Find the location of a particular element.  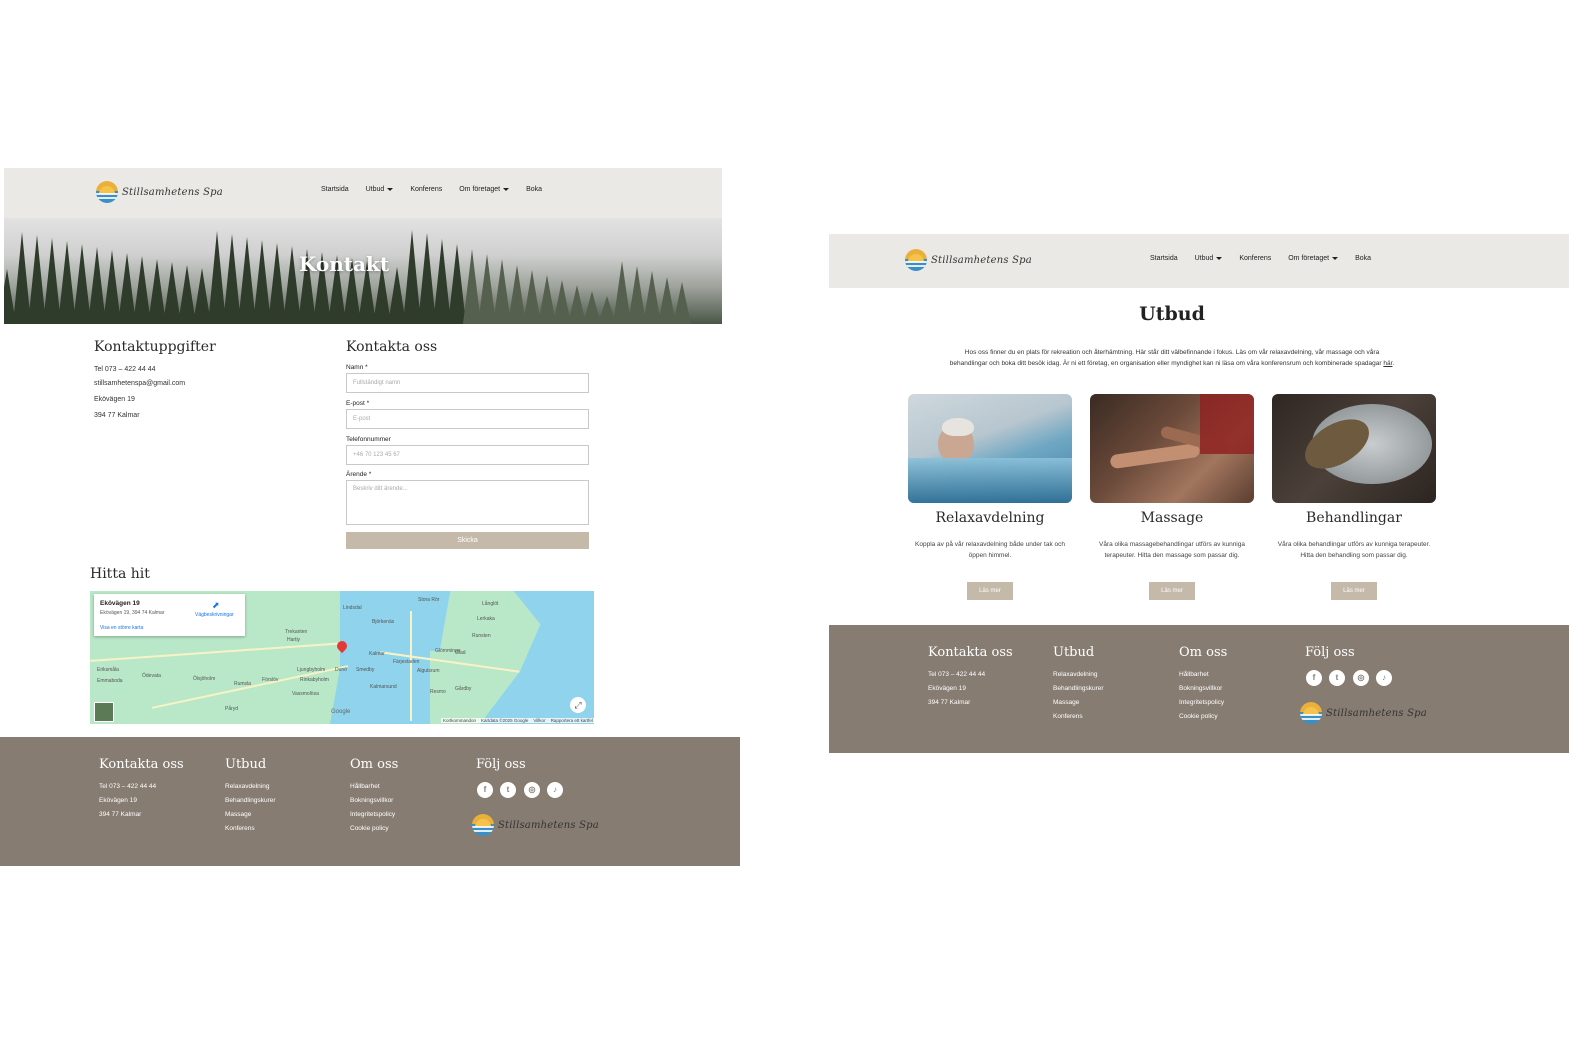

map-place-label: Dunö is located at coordinates (341, 670).